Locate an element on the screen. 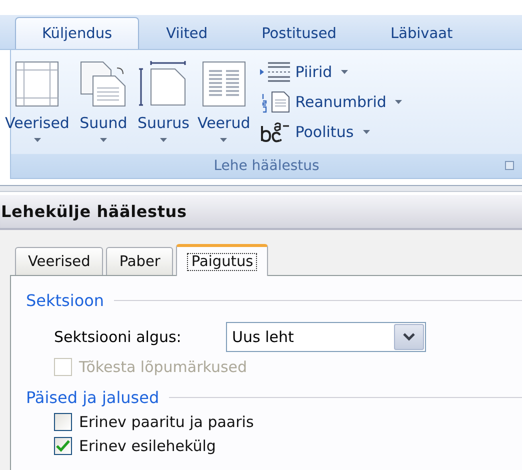 The height and width of the screenshot is (470, 522). page-margins-icon is located at coordinates (37, 84).